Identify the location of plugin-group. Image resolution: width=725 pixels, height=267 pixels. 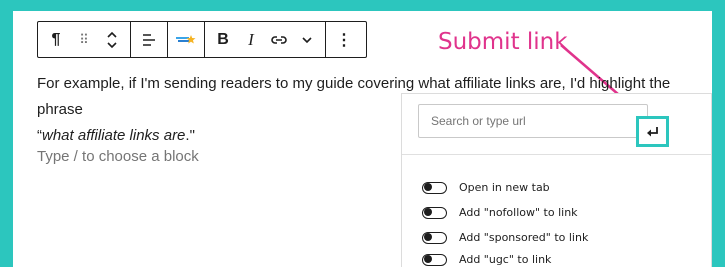
(186, 39).